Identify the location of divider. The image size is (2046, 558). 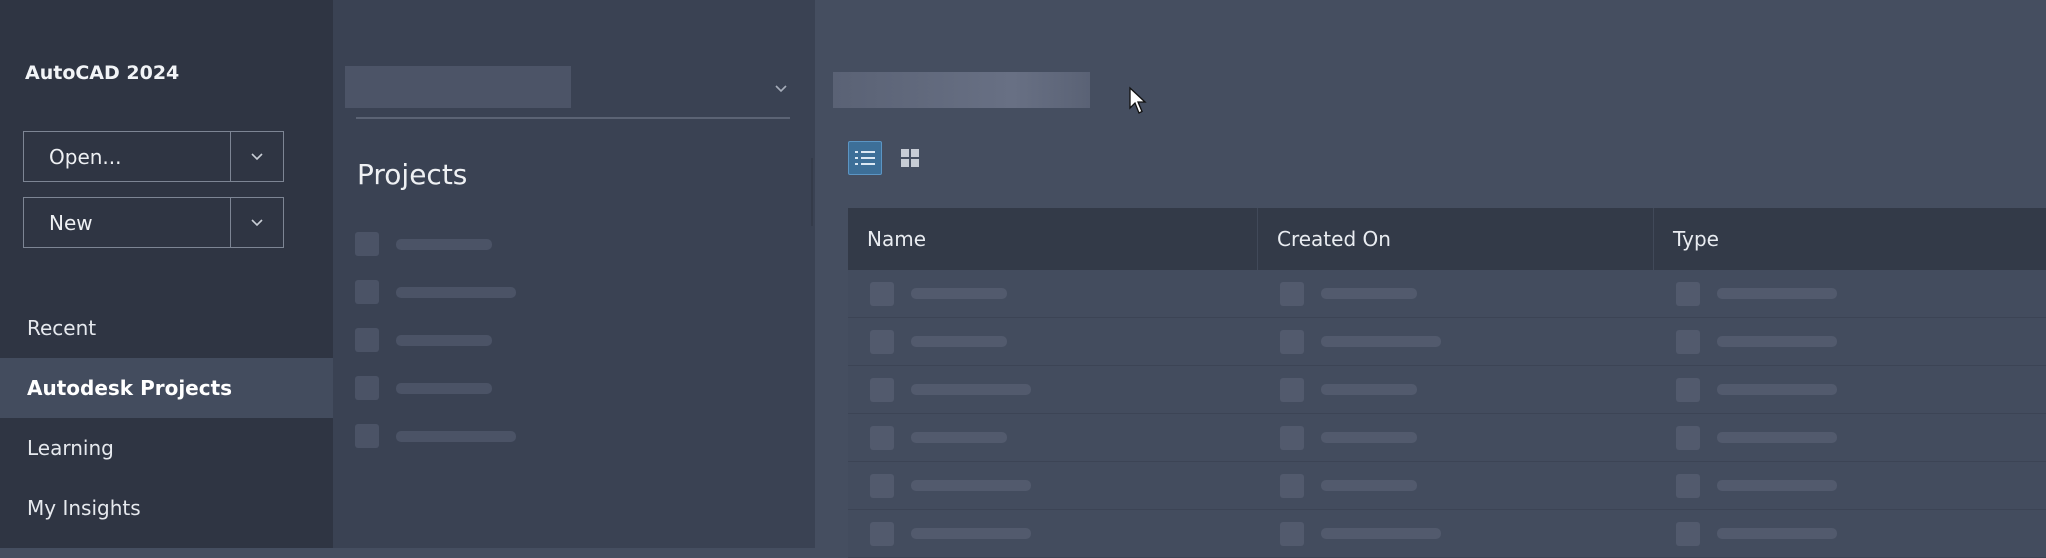
(573, 118).